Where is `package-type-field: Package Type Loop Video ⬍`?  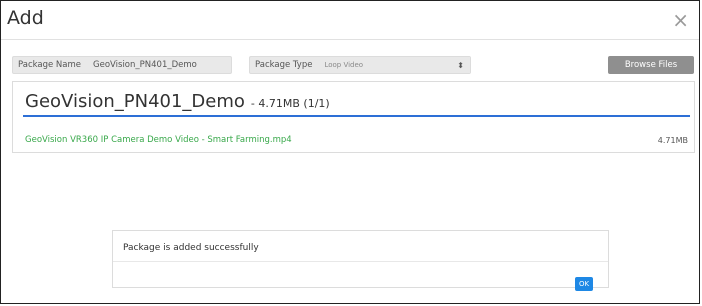 package-type-field: Package Type Loop Video ⬍ is located at coordinates (360, 65).